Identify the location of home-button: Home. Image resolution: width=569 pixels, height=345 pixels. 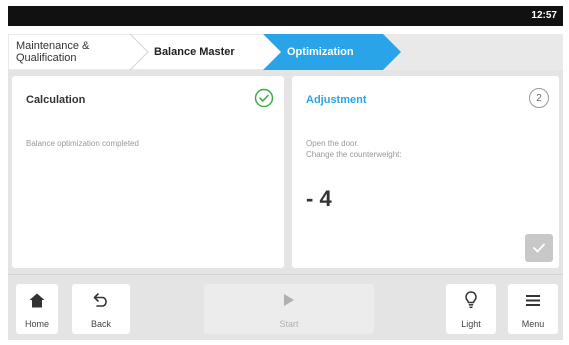
(37, 309).